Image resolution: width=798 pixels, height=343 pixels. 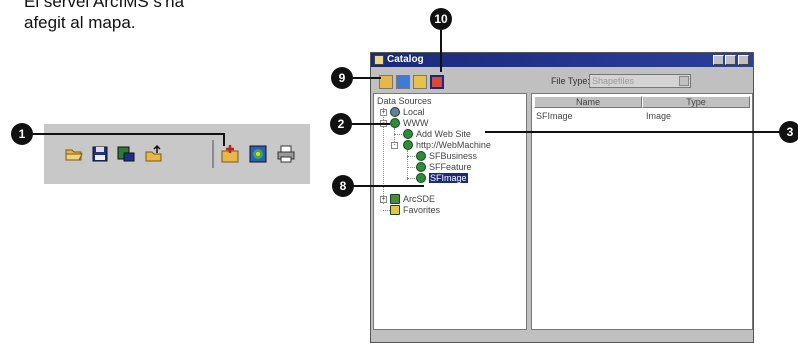 What do you see at coordinates (342, 78) in the screenshot?
I see `callout-9: 9` at bounding box center [342, 78].